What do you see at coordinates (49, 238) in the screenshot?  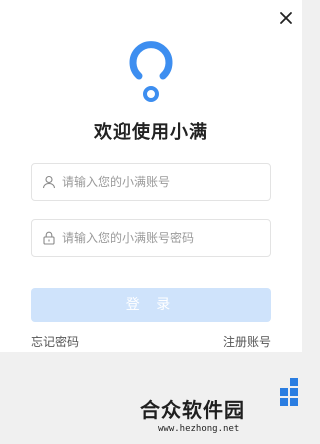 I see `lock-icon` at bounding box center [49, 238].